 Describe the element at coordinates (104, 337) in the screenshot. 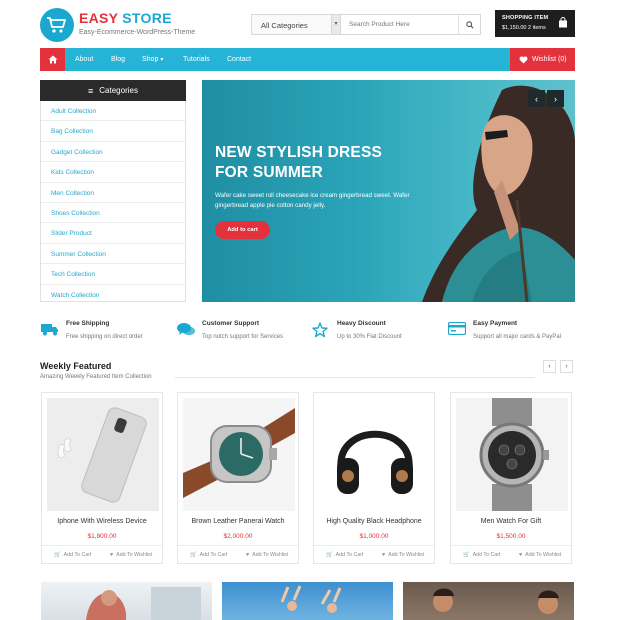

I see `feature-desc: Free shipping on direct order` at that location.